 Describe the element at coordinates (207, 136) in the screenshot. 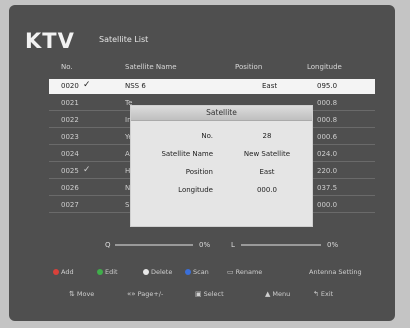

I see `no-label: No.` at that location.